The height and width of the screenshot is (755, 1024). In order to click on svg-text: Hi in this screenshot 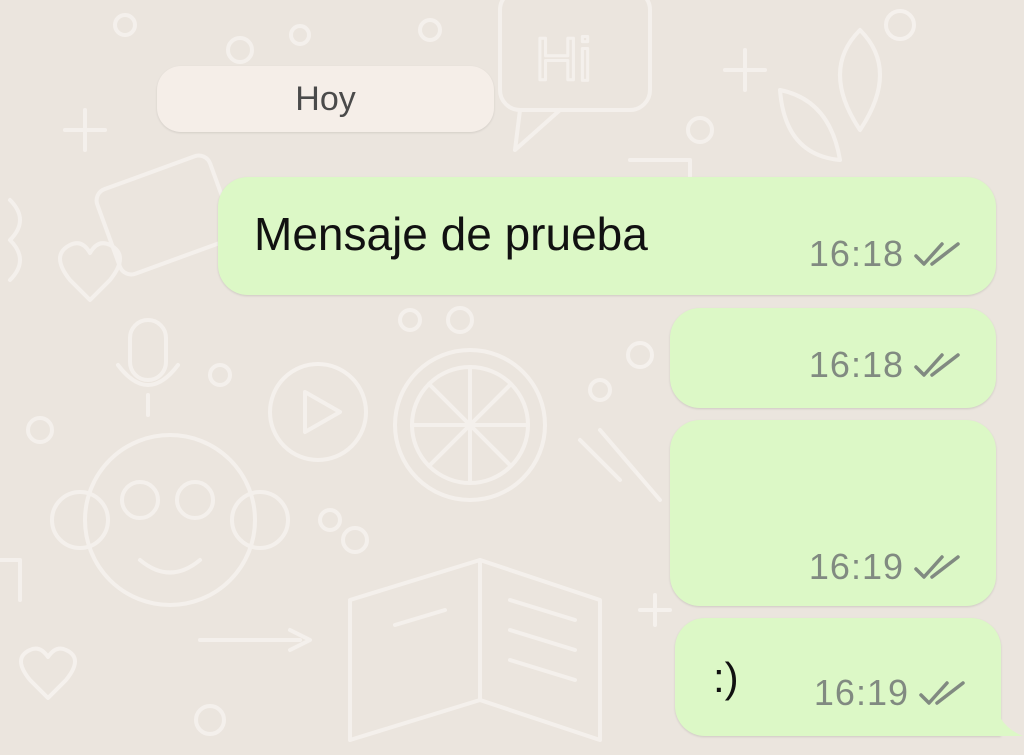, I will do `click(563, 59)`.